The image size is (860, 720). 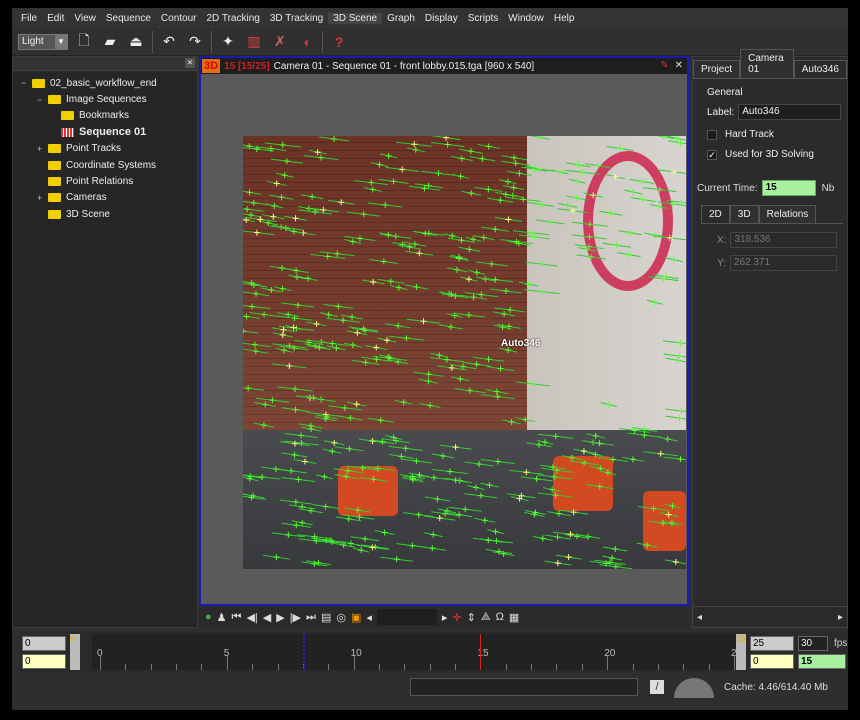 I want to click on range-start-input: 0, so click(x=44, y=661).